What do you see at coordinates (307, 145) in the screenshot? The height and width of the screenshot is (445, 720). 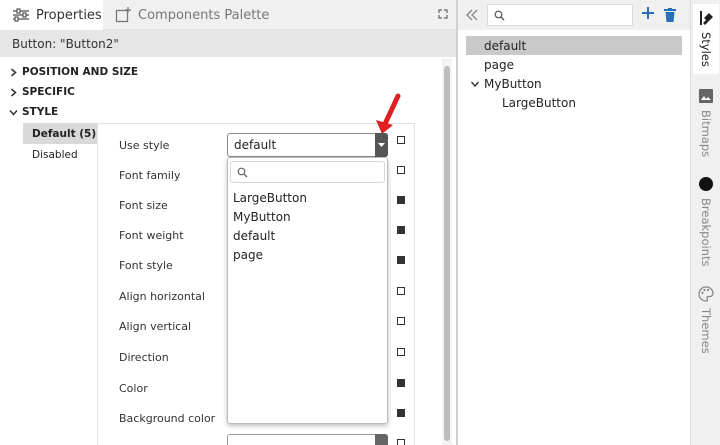 I see `use-style-select: default` at bounding box center [307, 145].